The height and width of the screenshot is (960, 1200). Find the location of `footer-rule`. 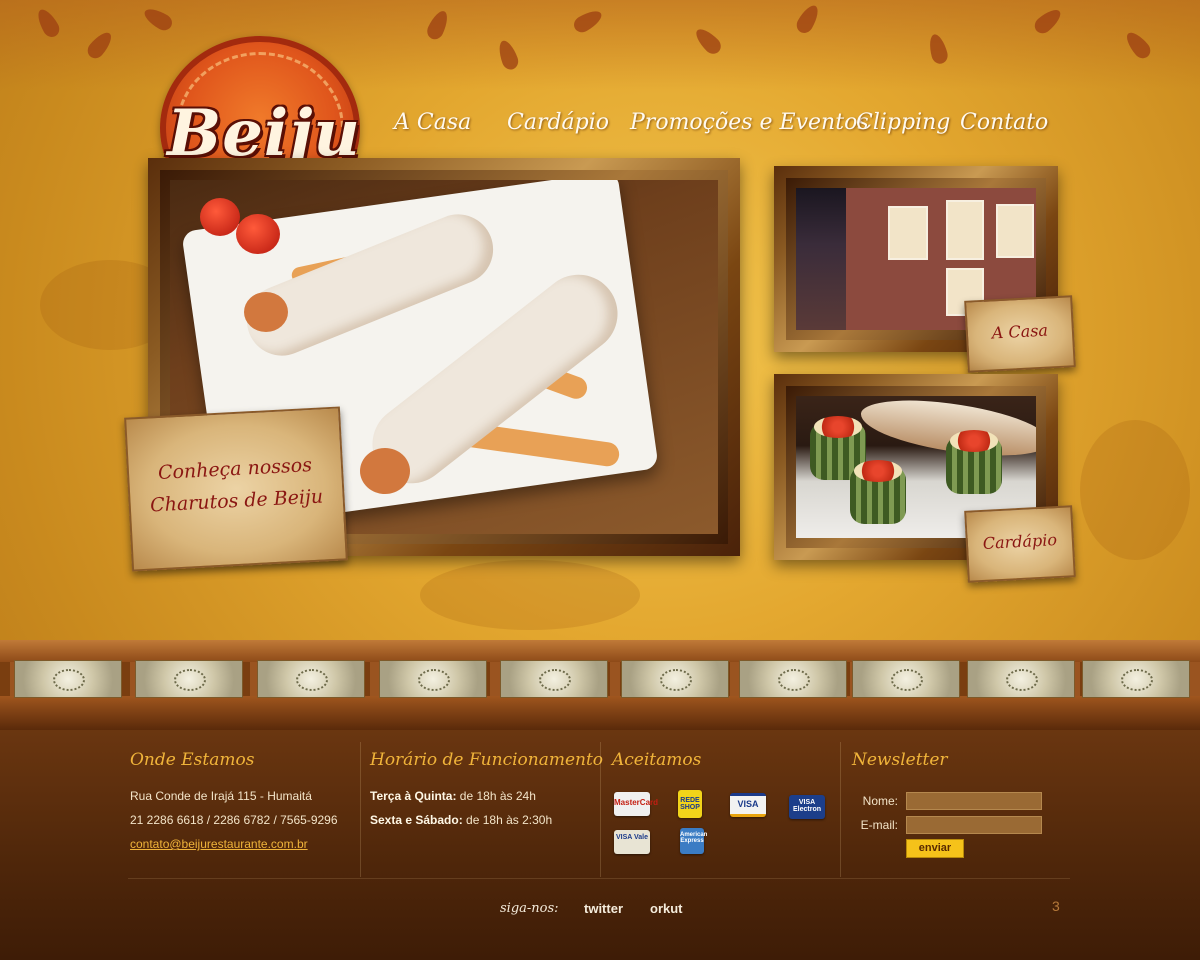

footer-rule is located at coordinates (599, 878).